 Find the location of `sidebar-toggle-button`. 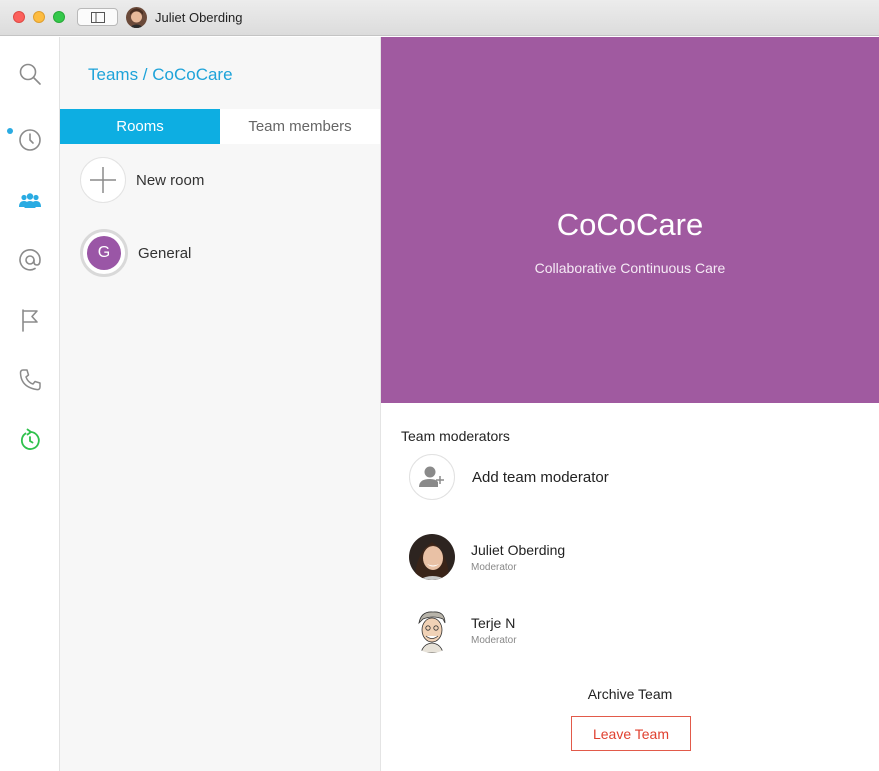

sidebar-toggle-button is located at coordinates (97, 17).